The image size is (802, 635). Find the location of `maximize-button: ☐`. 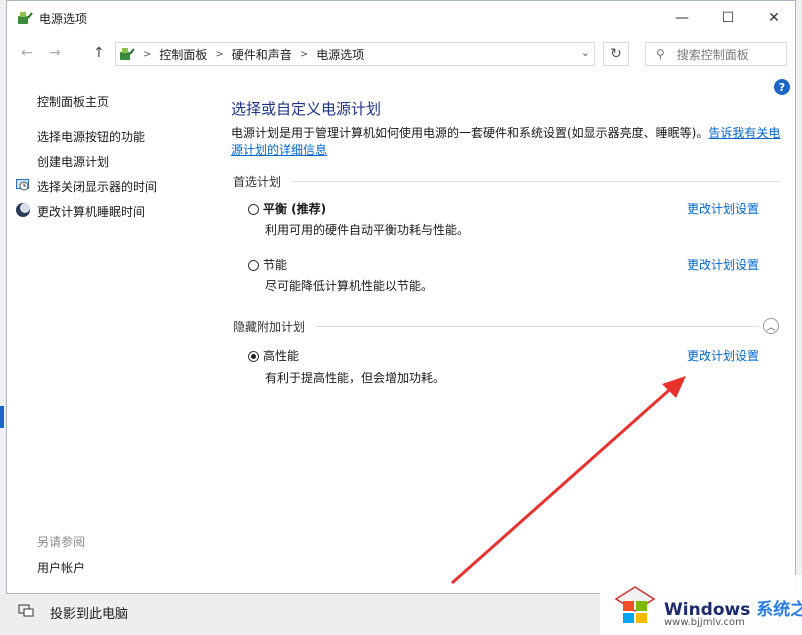

maximize-button: ☐ is located at coordinates (728, 18).